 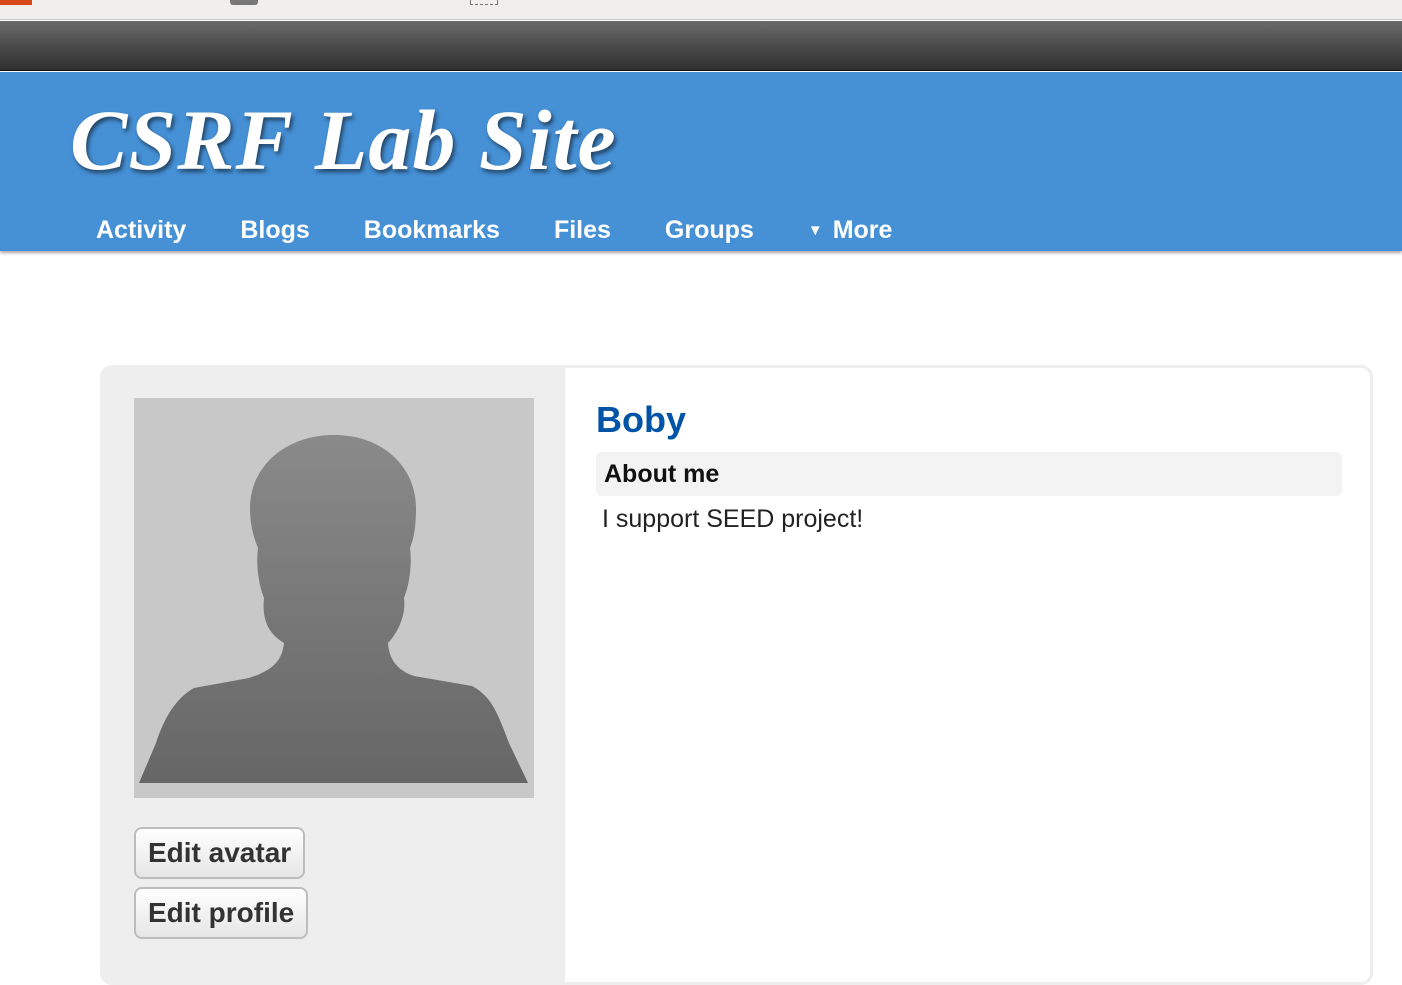 What do you see at coordinates (701, 10) in the screenshot?
I see `browser-tab-strip` at bounding box center [701, 10].